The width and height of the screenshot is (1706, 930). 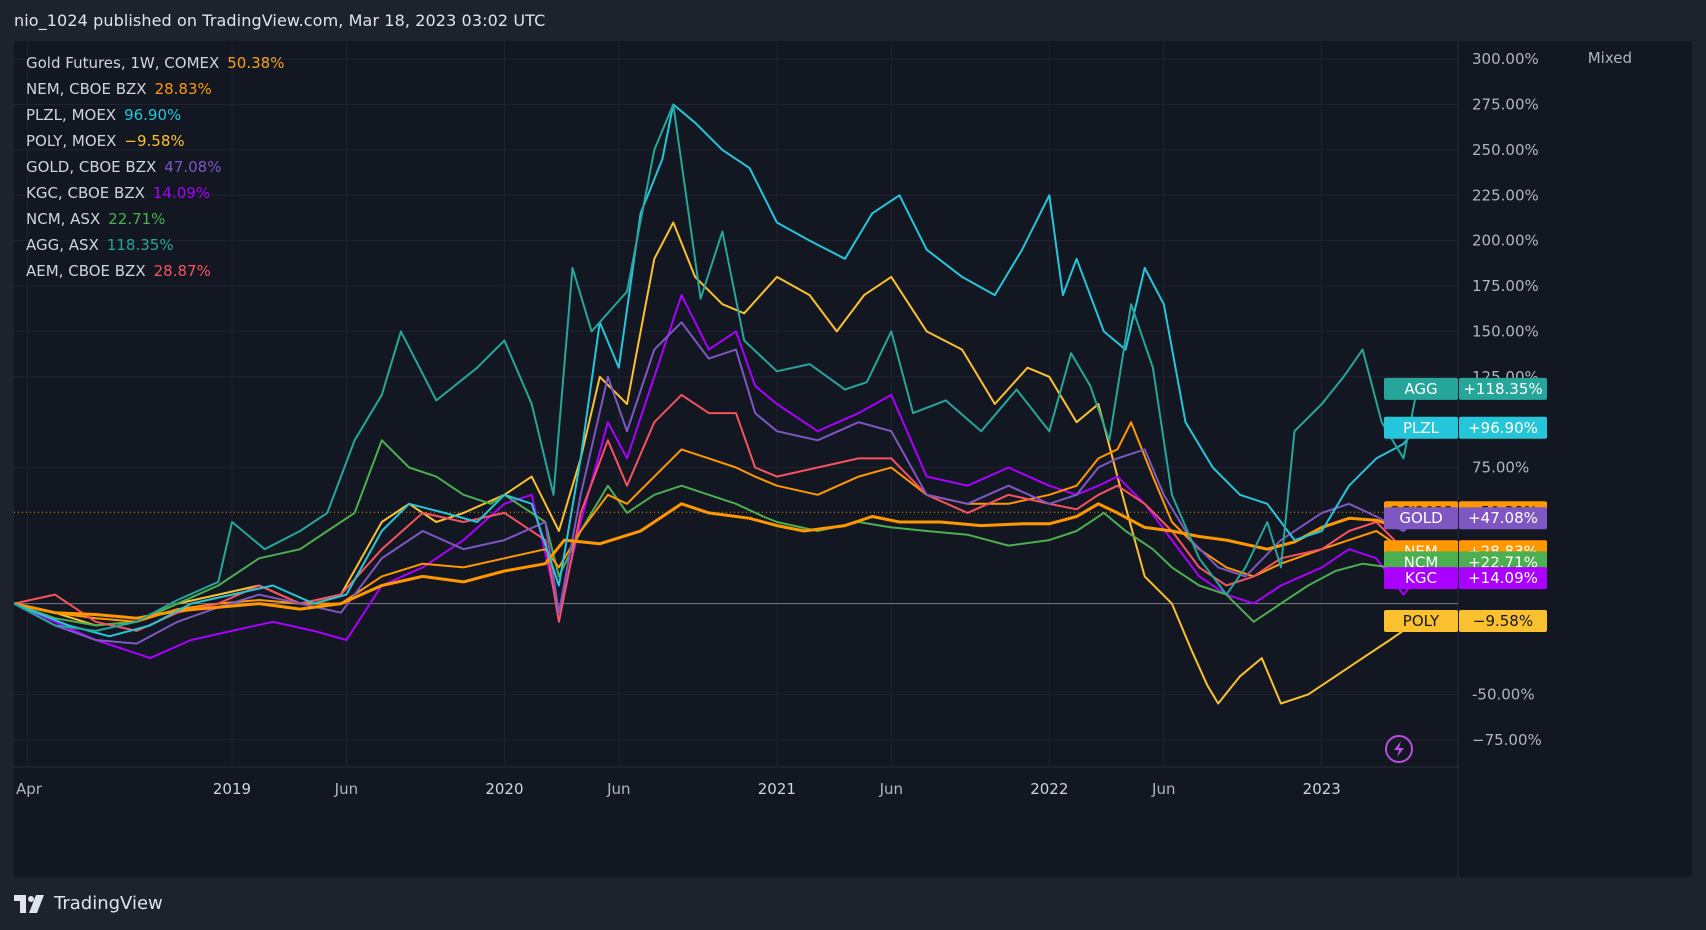 What do you see at coordinates (1505, 241) in the screenshot?
I see `y-tick-label: 200.00%` at bounding box center [1505, 241].